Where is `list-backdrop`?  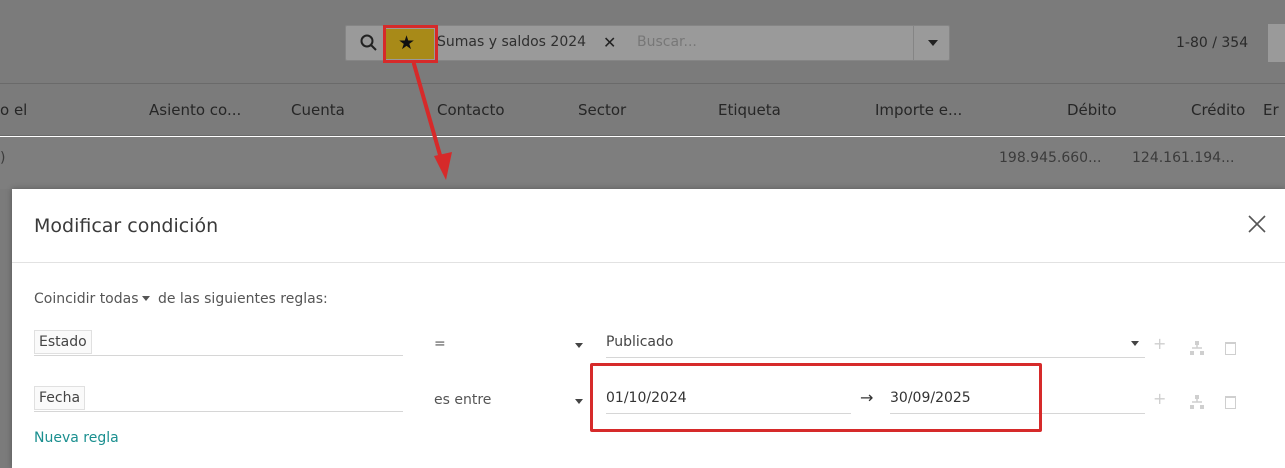
list-backdrop is located at coordinates (6, 328).